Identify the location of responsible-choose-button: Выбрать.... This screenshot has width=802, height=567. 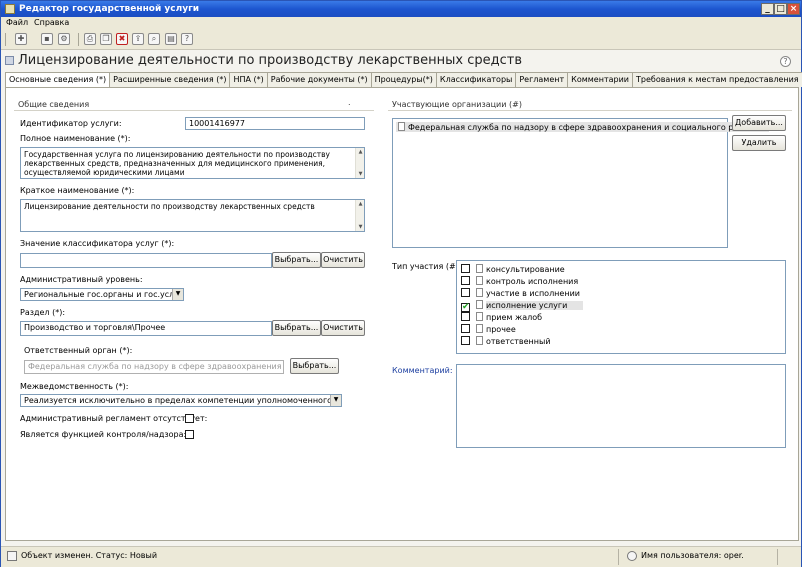
(314, 366).